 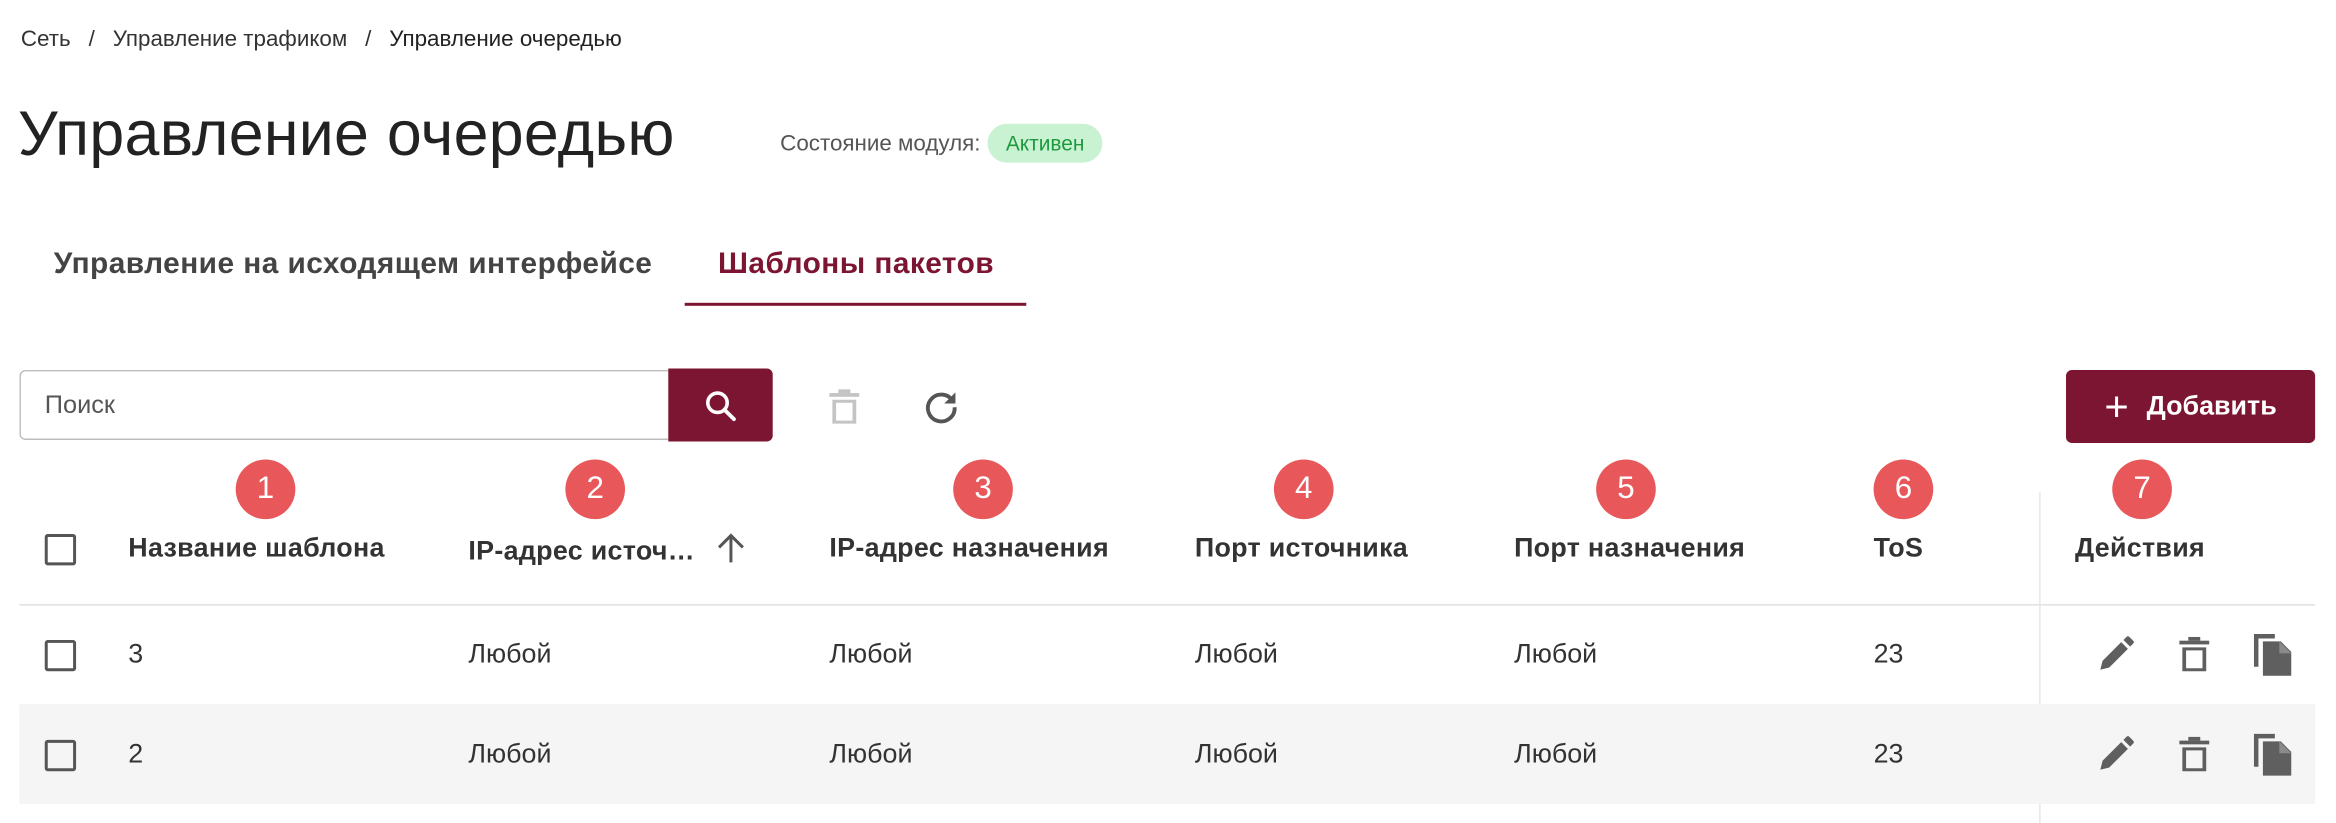 What do you see at coordinates (344, 405) in the screenshot?
I see `search-input` at bounding box center [344, 405].